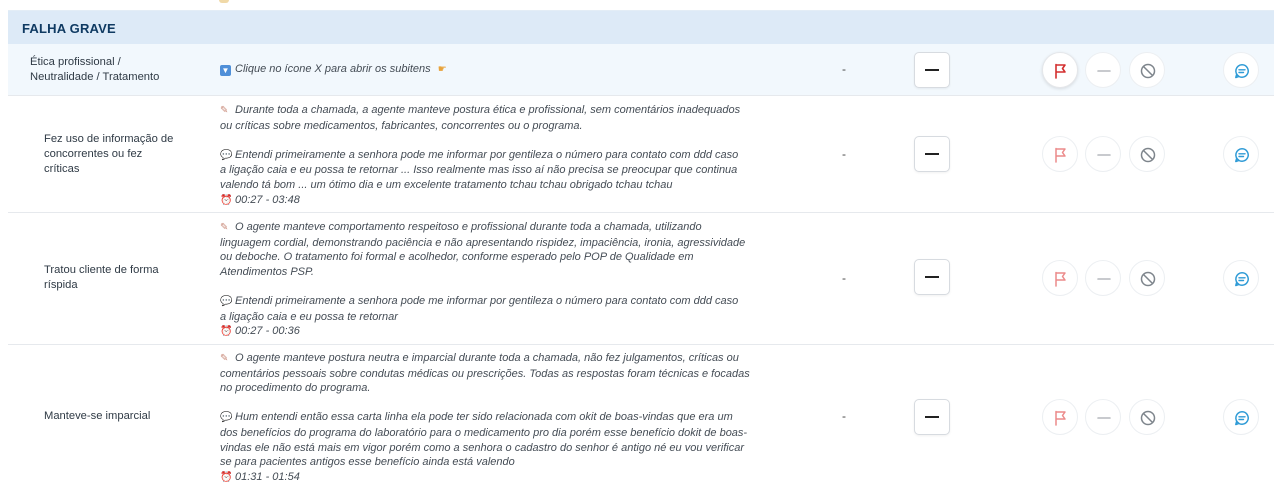 This screenshot has height=490, width=1274. Describe the element at coordinates (61, 285) in the screenshot. I see `label-line: ríspida` at that location.